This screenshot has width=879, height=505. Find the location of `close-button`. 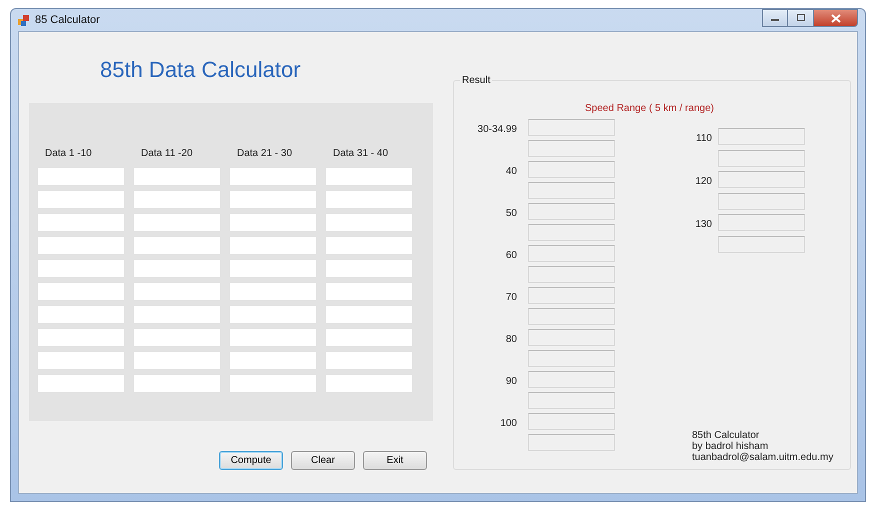

close-button is located at coordinates (836, 18).